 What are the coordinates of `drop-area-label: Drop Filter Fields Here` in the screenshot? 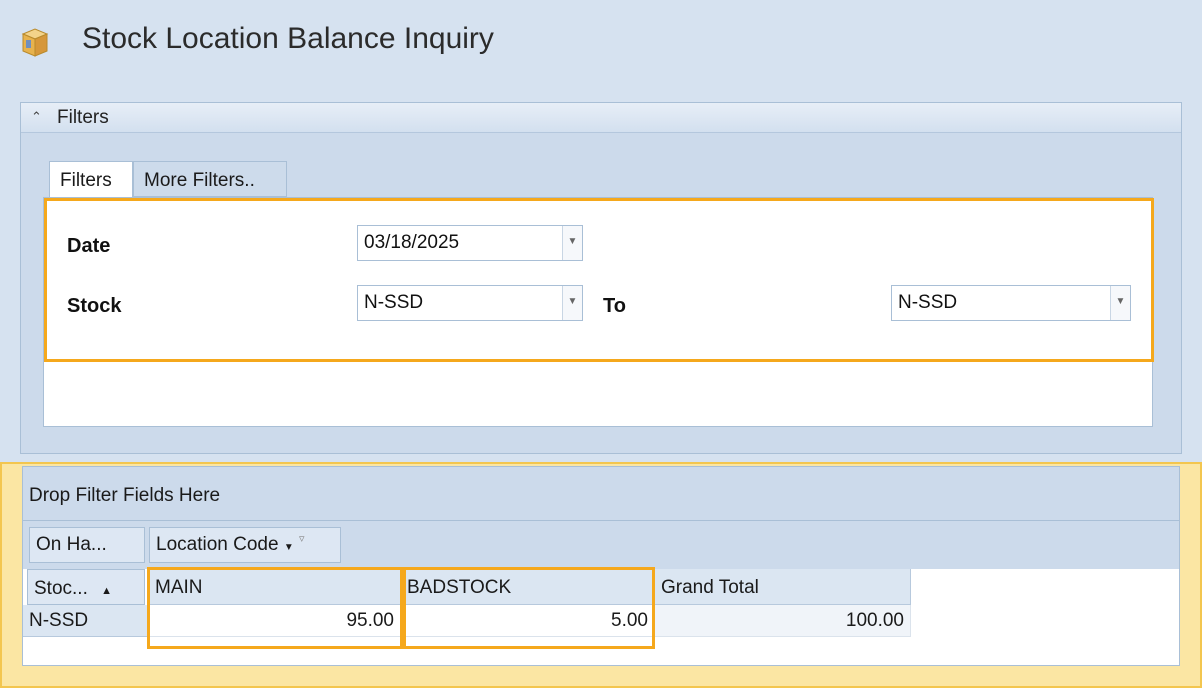 It's located at (125, 495).